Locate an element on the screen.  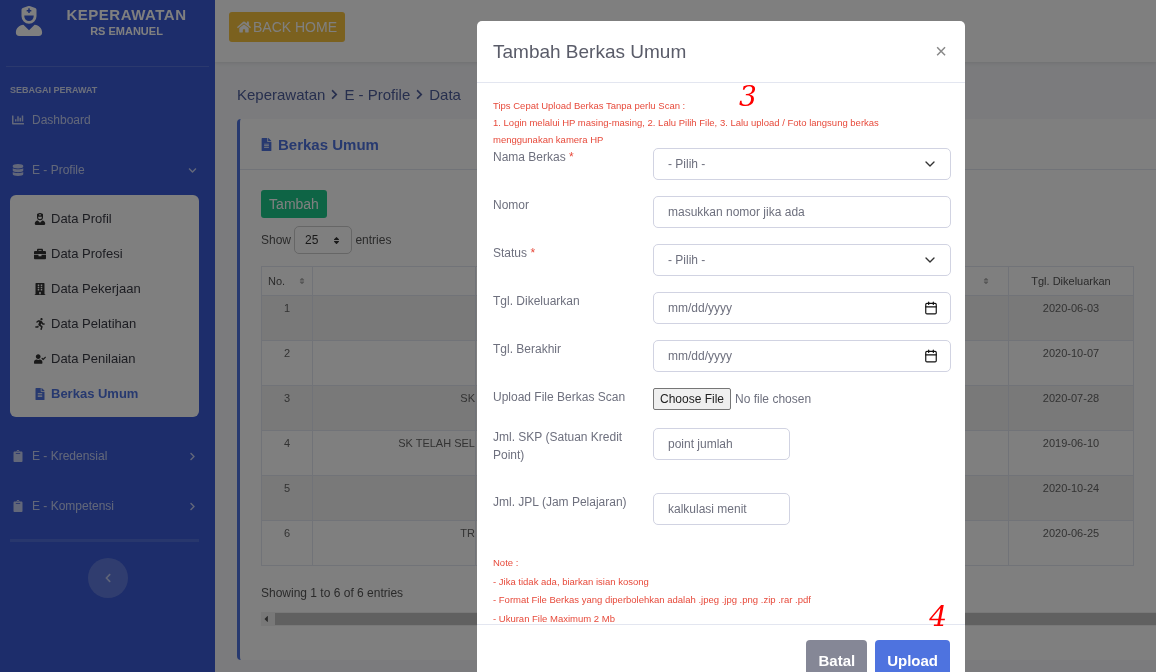
table-cell: 3 is located at coordinates (287, 408).